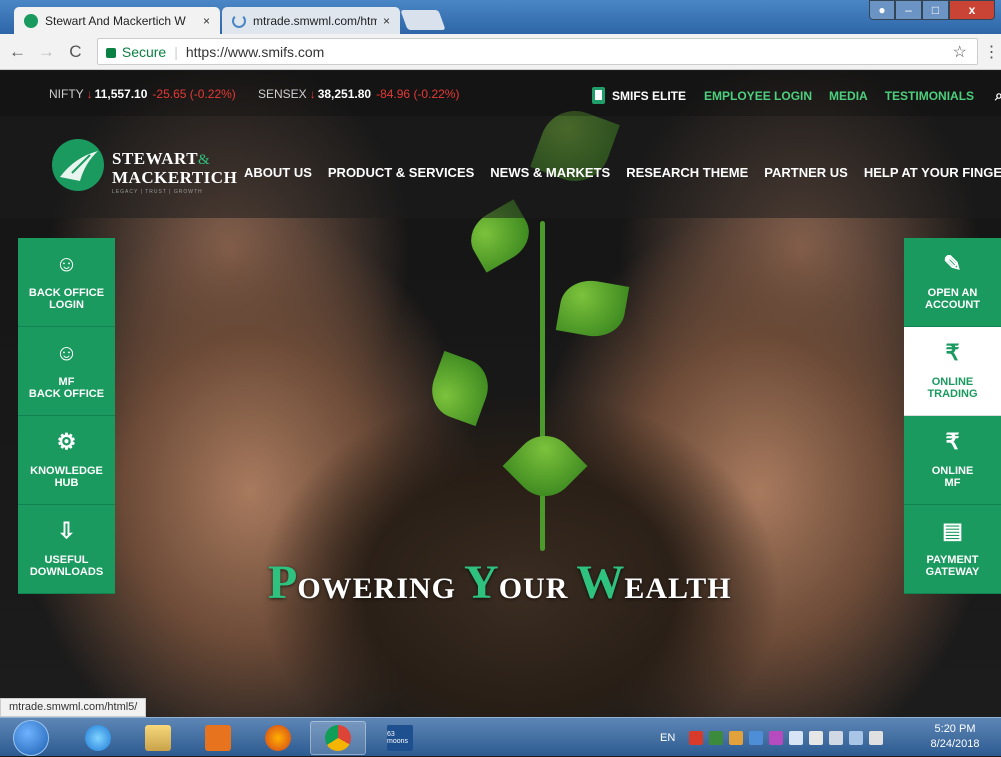 This screenshot has height=757, width=1001. What do you see at coordinates (17, 52) in the screenshot?
I see `back-icon: ←` at bounding box center [17, 52].